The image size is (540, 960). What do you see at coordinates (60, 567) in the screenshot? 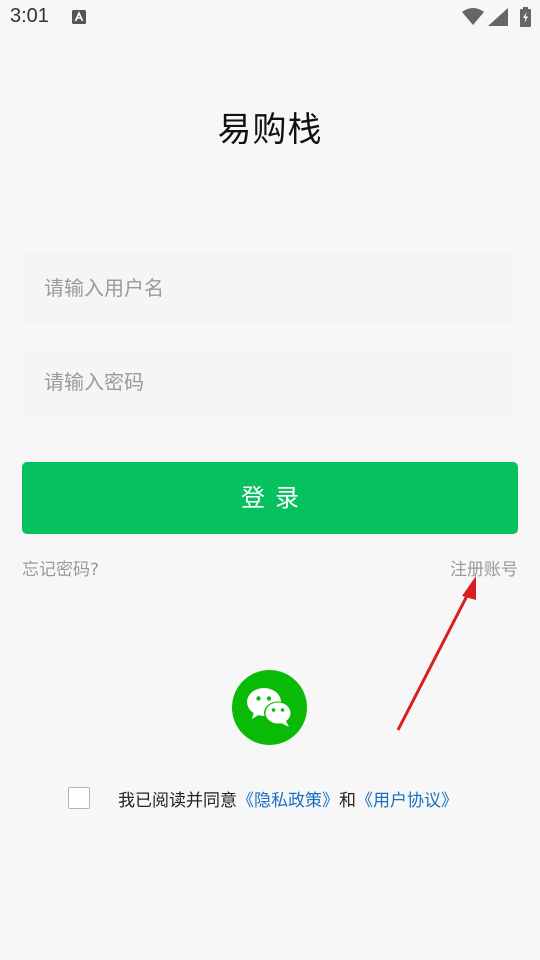
I see `forgot-password-link: 忘记密码?` at bounding box center [60, 567].